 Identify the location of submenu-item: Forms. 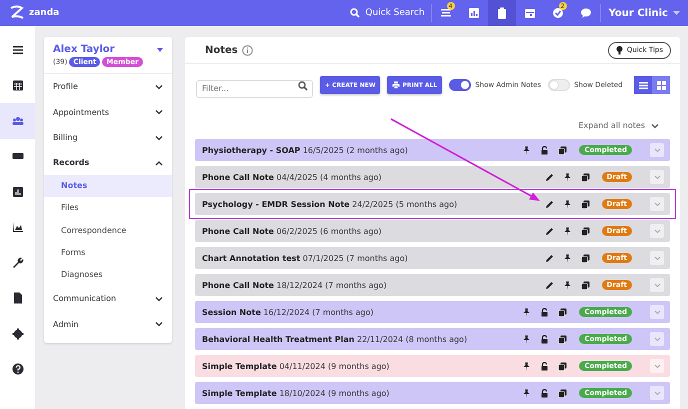
(108, 252).